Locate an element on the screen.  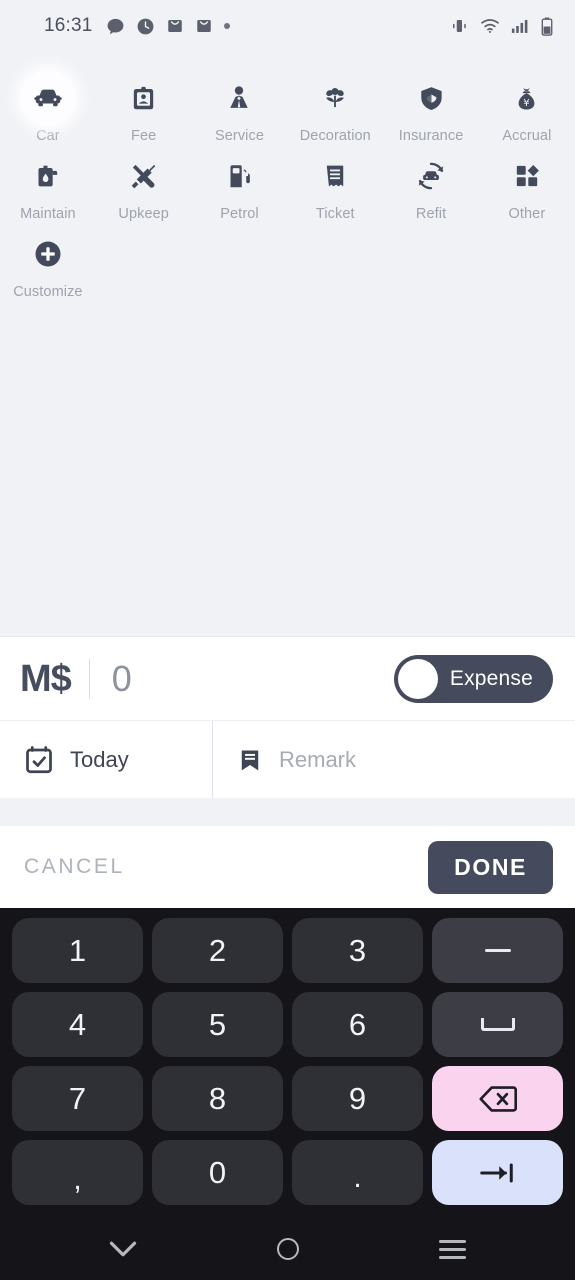
clock-icon is located at coordinates (145, 26).